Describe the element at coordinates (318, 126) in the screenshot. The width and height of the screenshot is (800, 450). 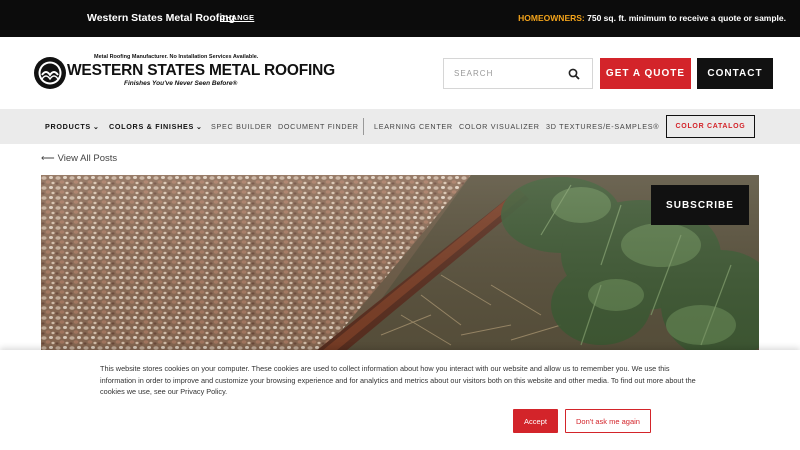
I see `nav-item-document-finder: DOCUMENT FINDER` at that location.